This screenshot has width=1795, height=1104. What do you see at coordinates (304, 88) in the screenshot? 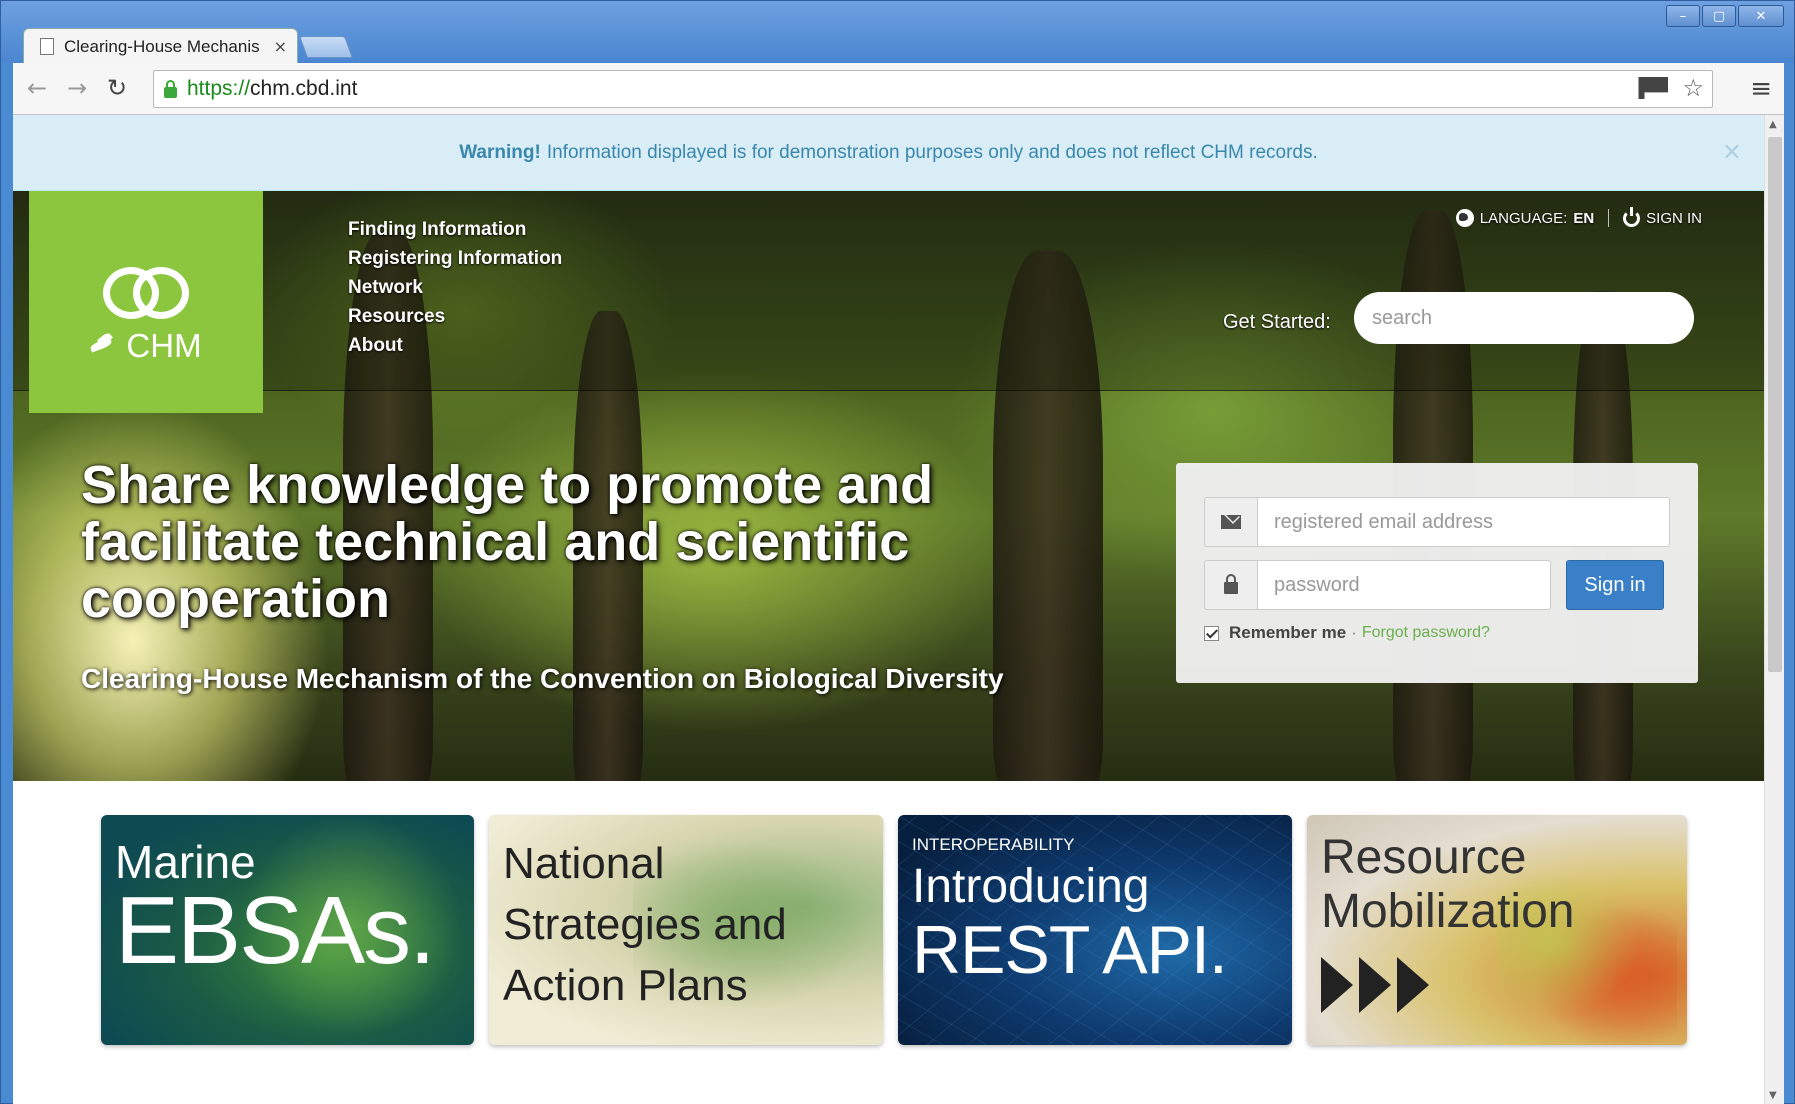
I see `url-host: chm.cbd.int` at bounding box center [304, 88].